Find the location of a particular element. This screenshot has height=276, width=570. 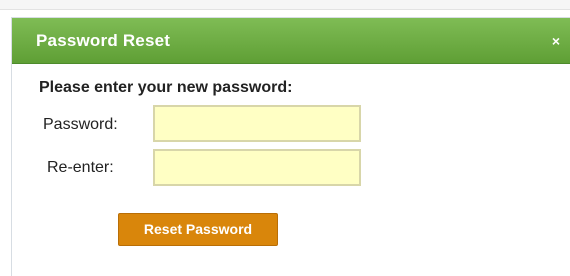

reset-password-button: Reset Password is located at coordinates (198, 229).